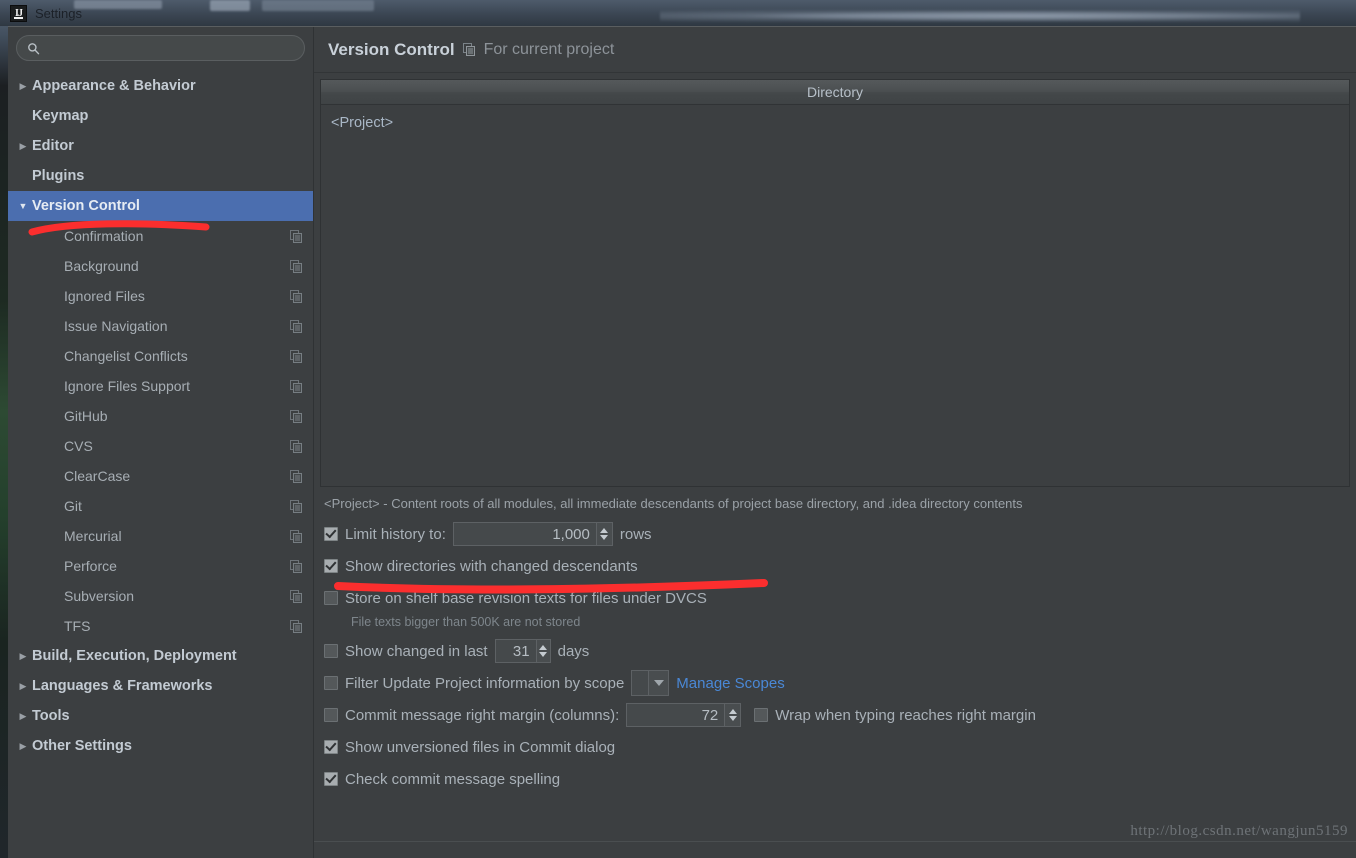 This screenshot has height=858, width=1356. Describe the element at coordinates (835, 534) in the screenshot. I see `option-limit-history: Limit history to: 1,000 rows` at that location.